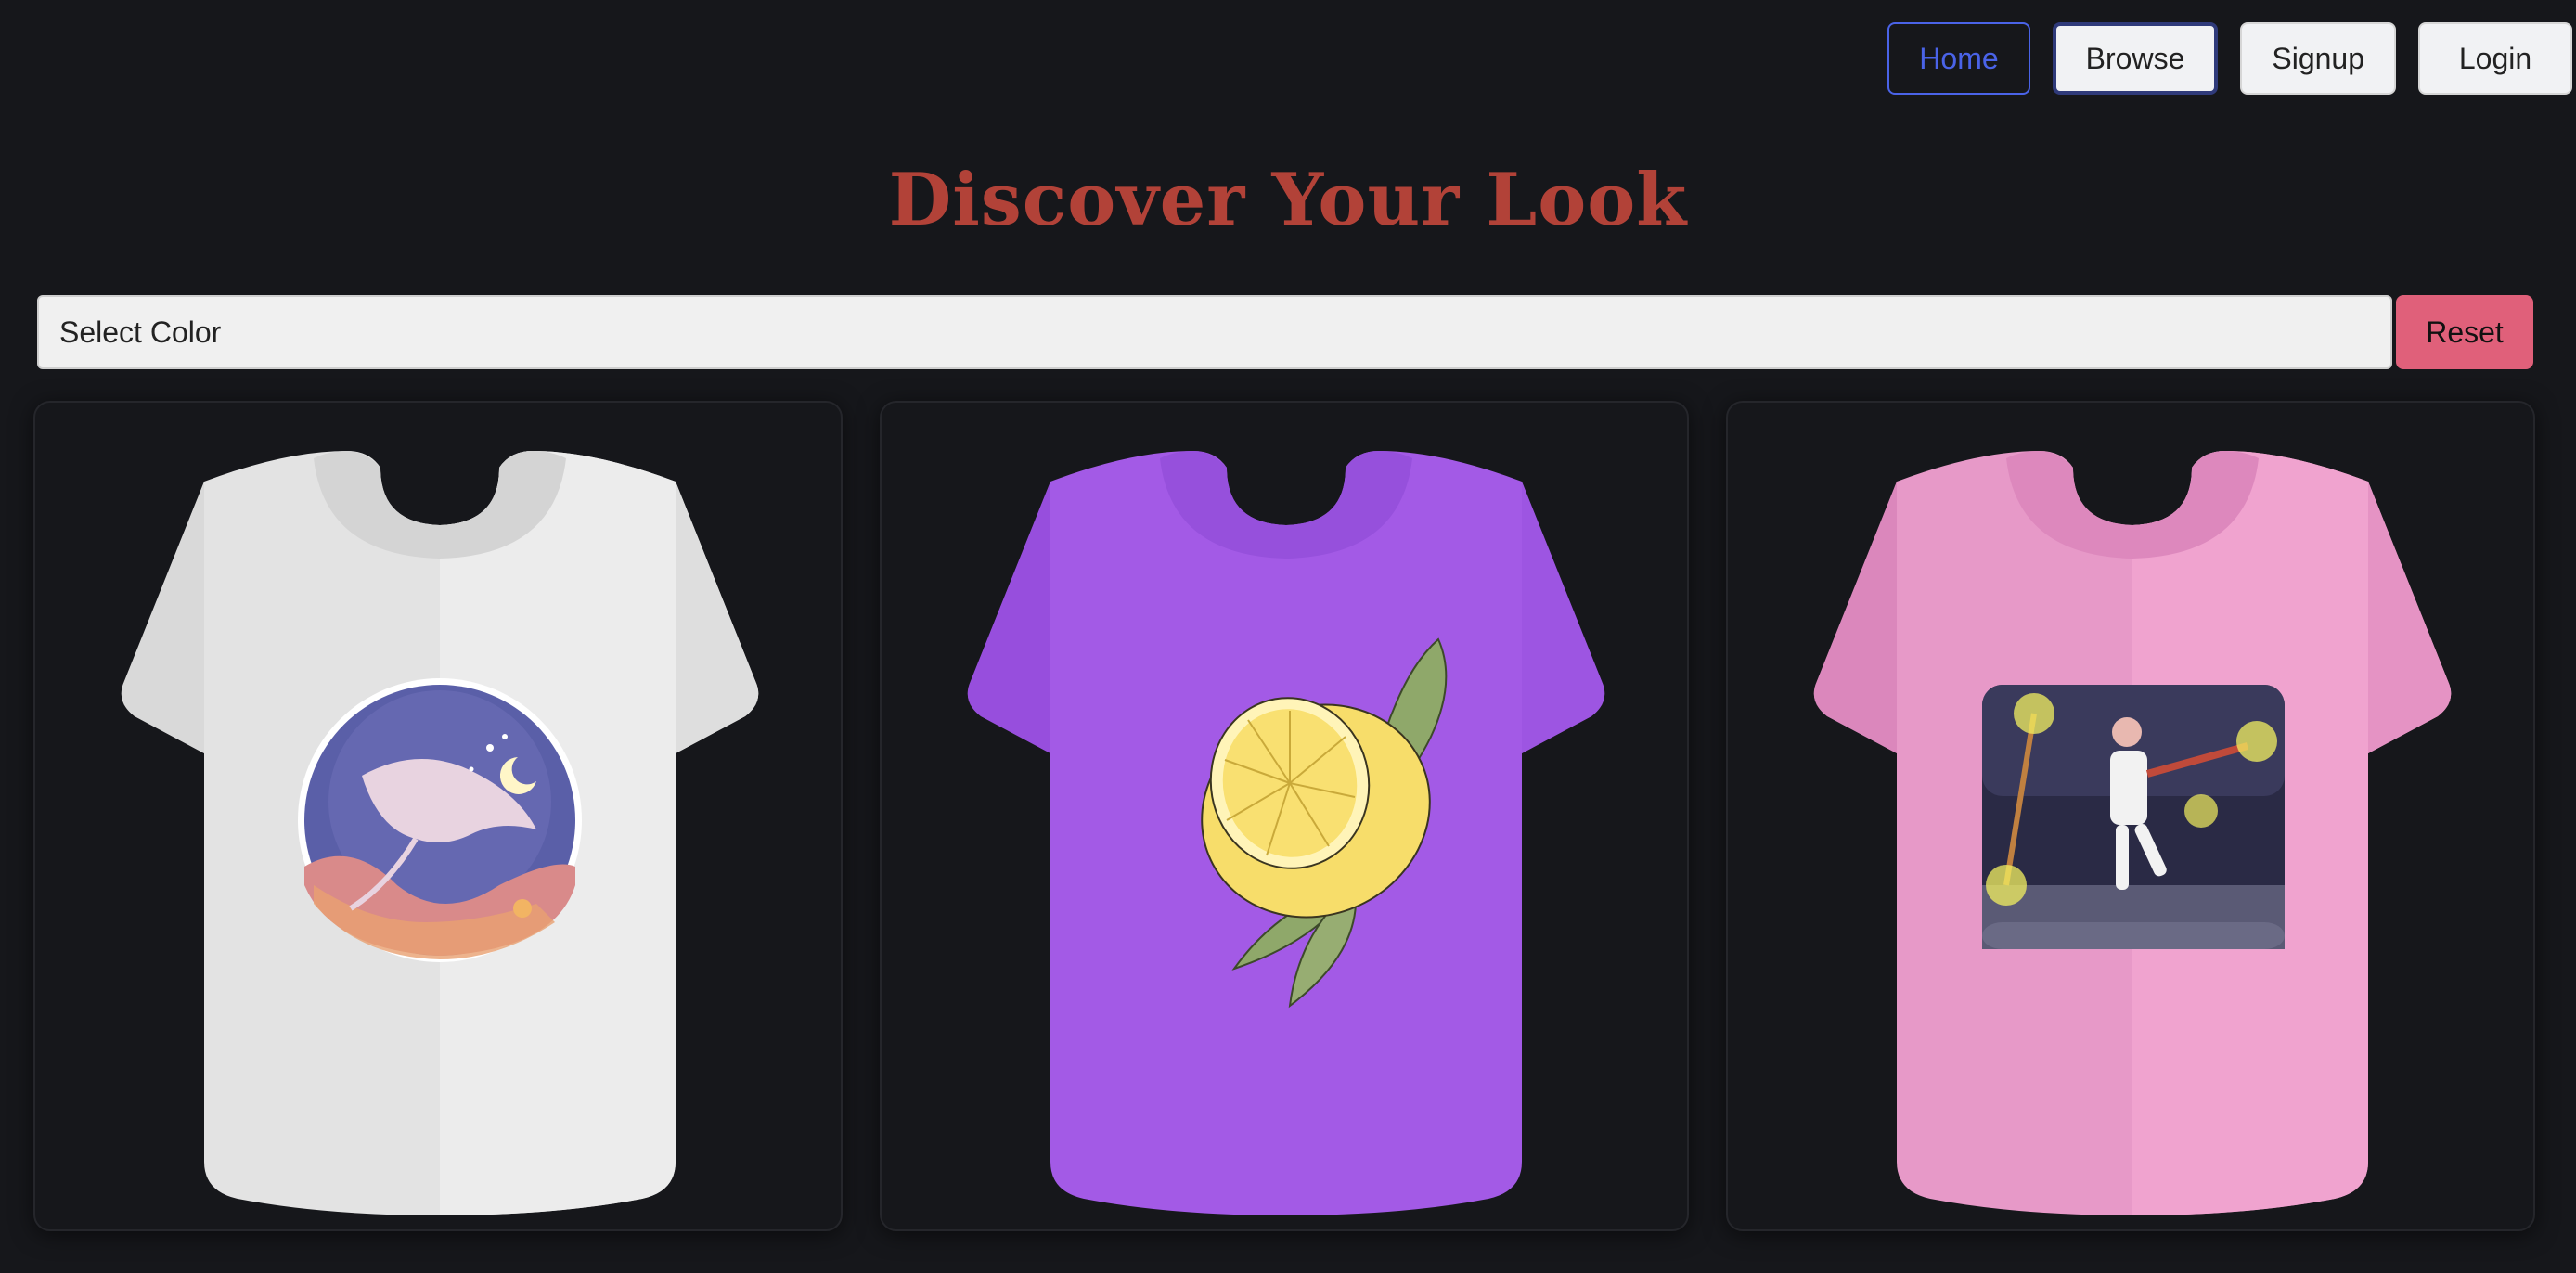 The width and height of the screenshot is (2576, 1273). What do you see at coordinates (2133, 833) in the screenshot?
I see `tshirt-pink` at bounding box center [2133, 833].